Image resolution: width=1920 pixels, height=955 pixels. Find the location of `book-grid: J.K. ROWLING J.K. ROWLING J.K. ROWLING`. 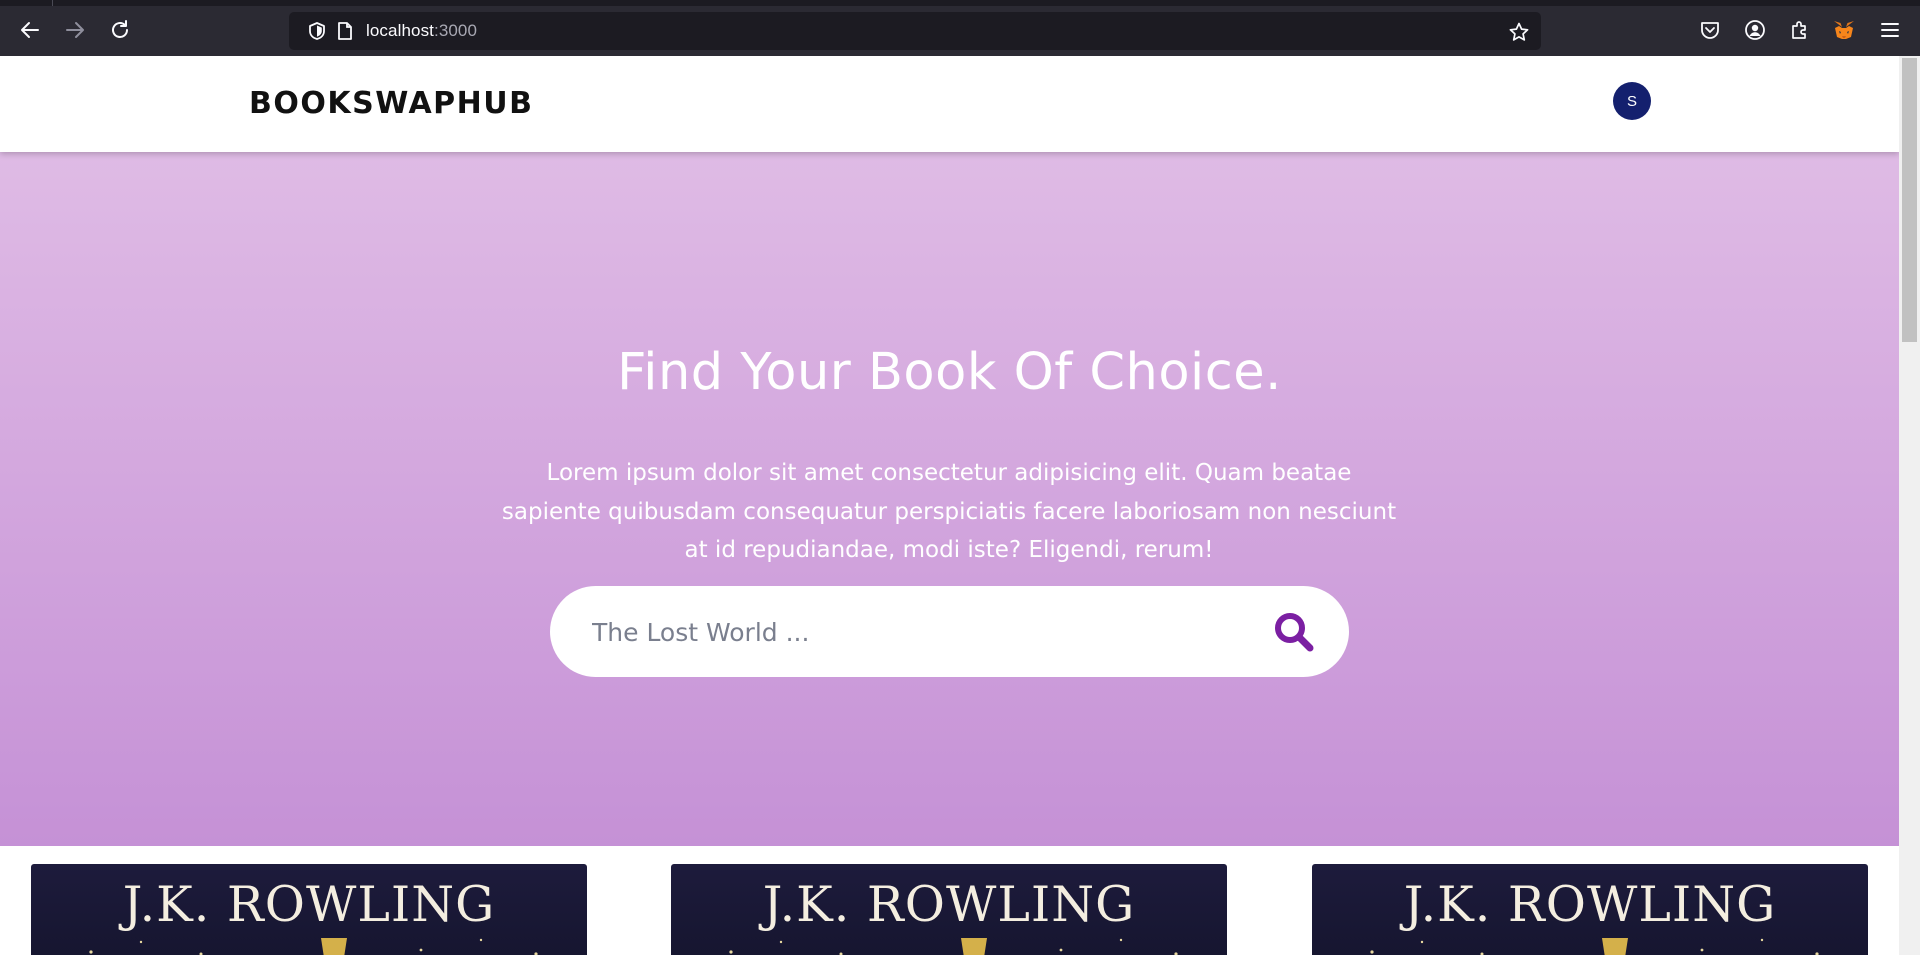

book-grid: J.K. ROWLING J.K. ROWLING J.K. ROWLING is located at coordinates (949, 900).